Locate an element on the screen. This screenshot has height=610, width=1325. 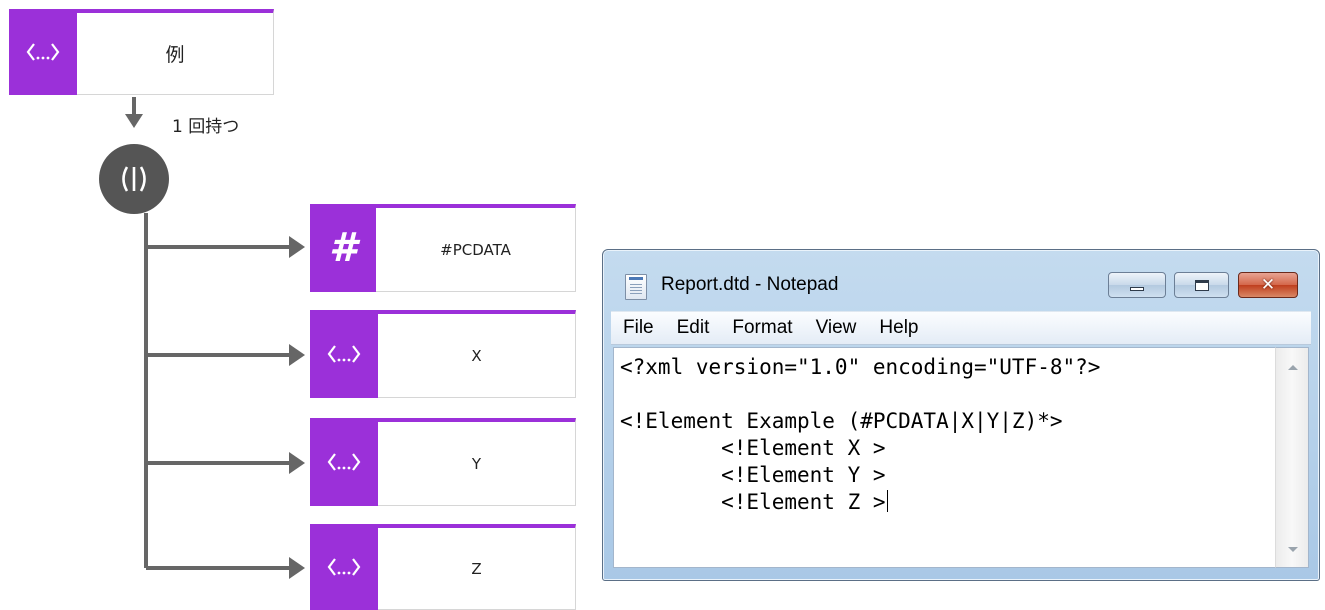
node-label: 例 is located at coordinates (175, 55).